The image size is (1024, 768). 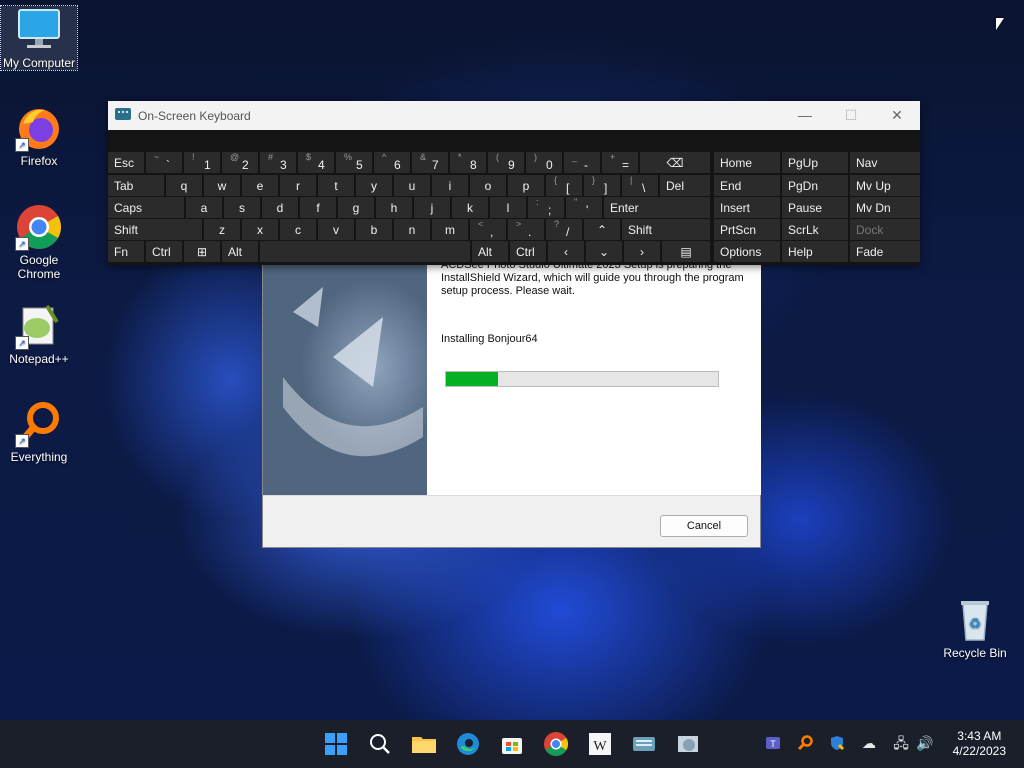 What do you see at coordinates (126, 162) in the screenshot?
I see `key-esc: Esc` at bounding box center [126, 162].